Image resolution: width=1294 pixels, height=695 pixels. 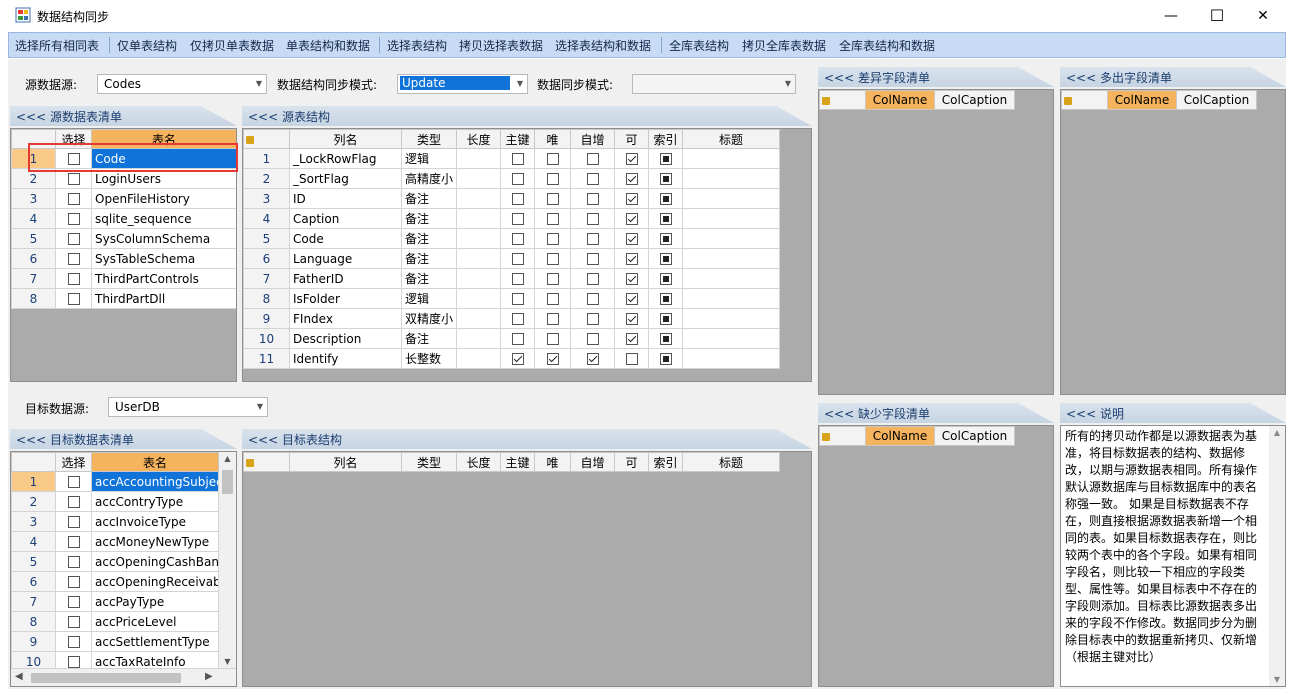 I want to click on column-name-cell: Language, so click(x=345, y=258).